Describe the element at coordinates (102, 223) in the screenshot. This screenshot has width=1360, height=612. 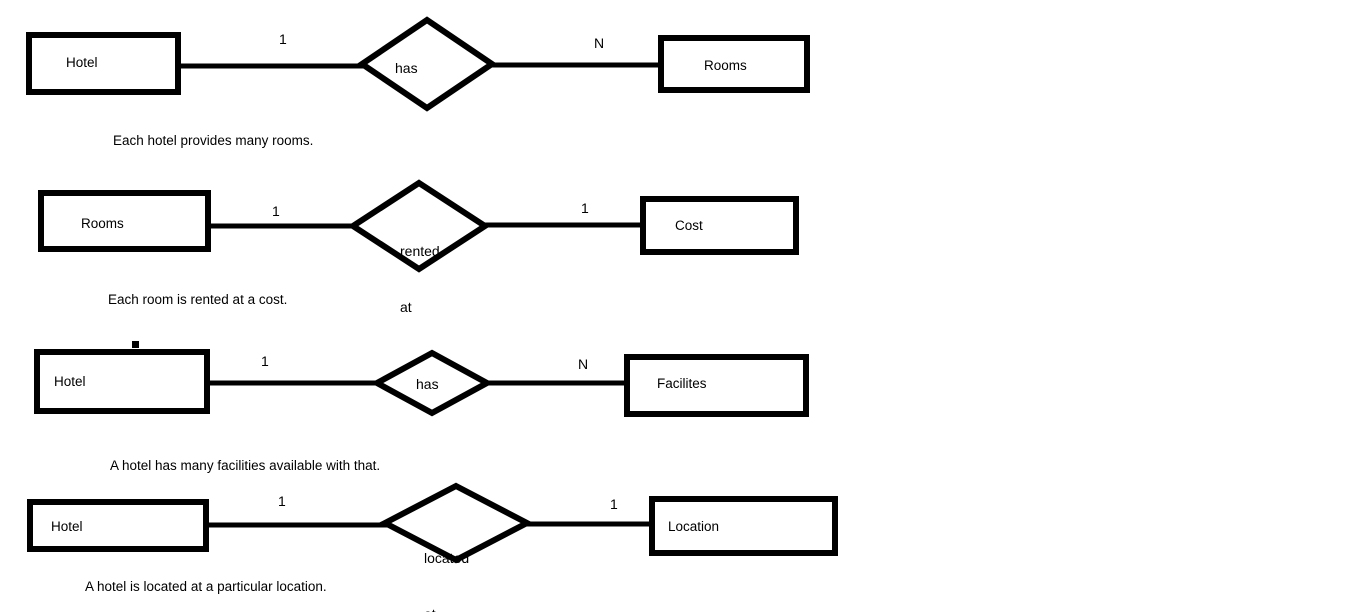
I see `entity-label-rooms-row-2: Rooms` at that location.